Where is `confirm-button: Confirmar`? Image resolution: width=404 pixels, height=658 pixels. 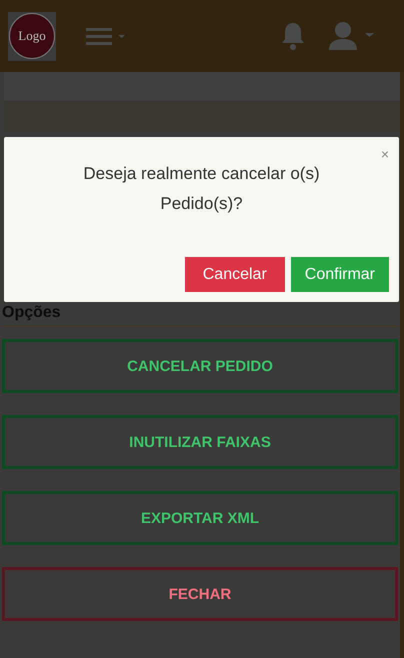
confirm-button: Confirmar is located at coordinates (339, 274).